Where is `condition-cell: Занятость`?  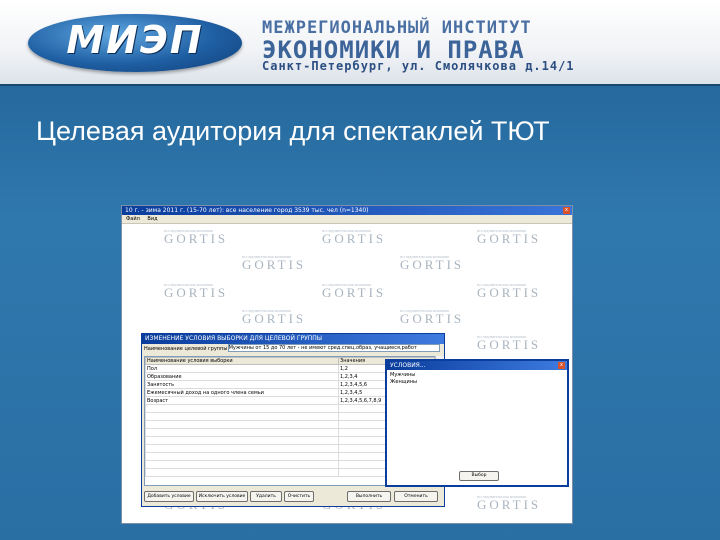 condition-cell: Занятость is located at coordinates (242, 384).